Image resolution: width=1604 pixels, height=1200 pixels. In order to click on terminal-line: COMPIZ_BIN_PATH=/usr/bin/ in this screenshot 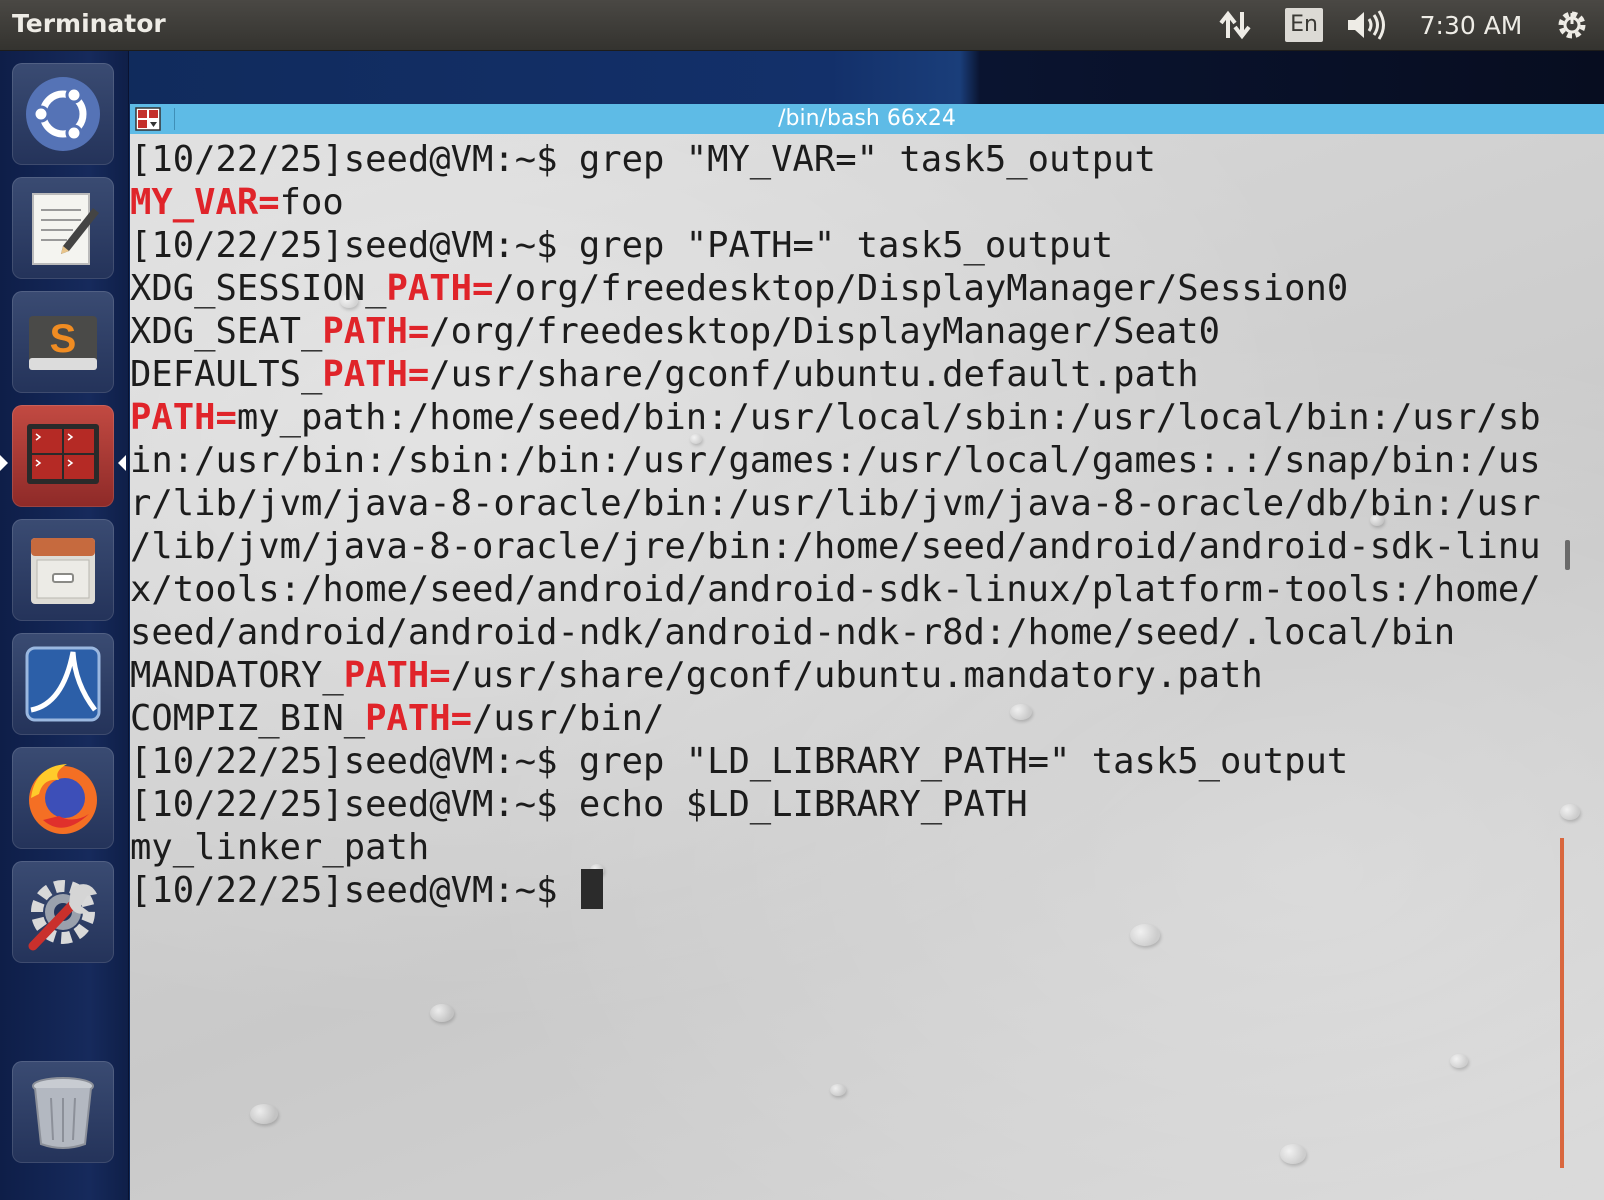, I will do `click(867, 718)`.